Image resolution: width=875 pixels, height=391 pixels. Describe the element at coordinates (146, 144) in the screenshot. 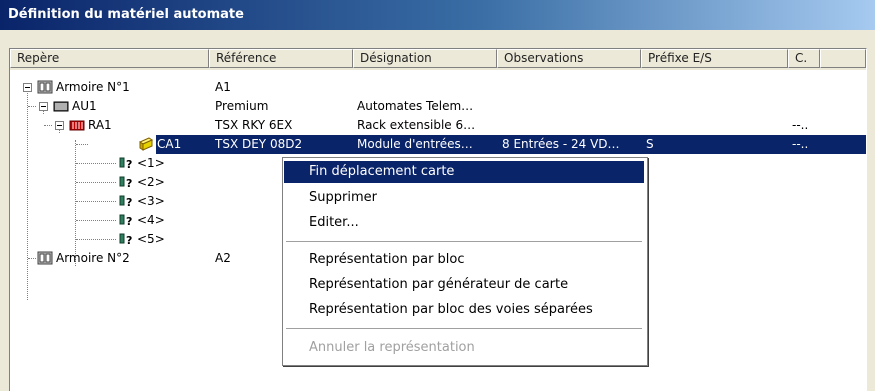

I see `module-icon` at that location.